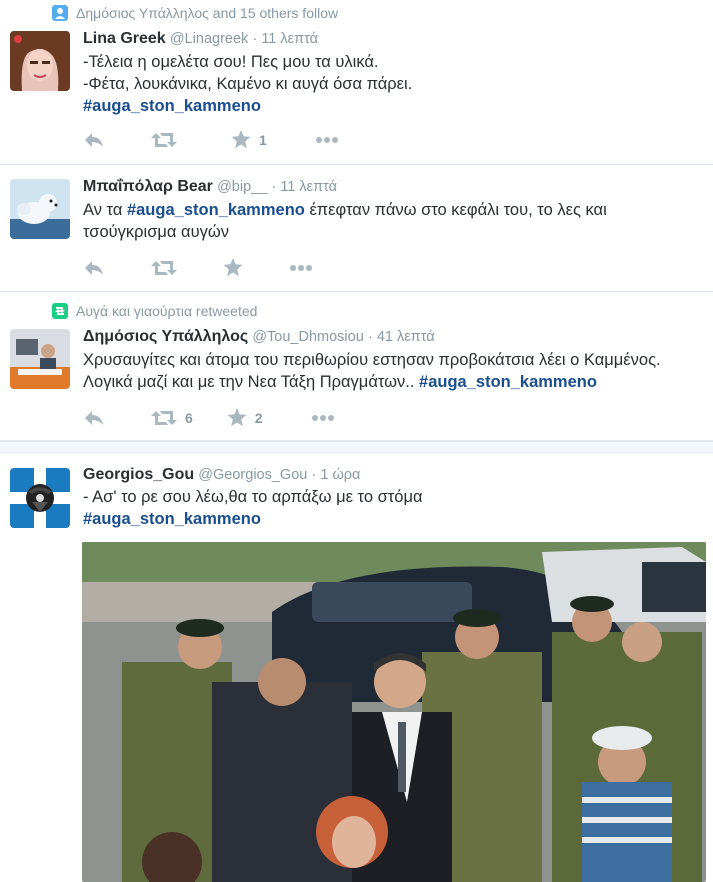 This screenshot has height=882, width=713. I want to click on tweet-actions: 1, so click(234, 139).